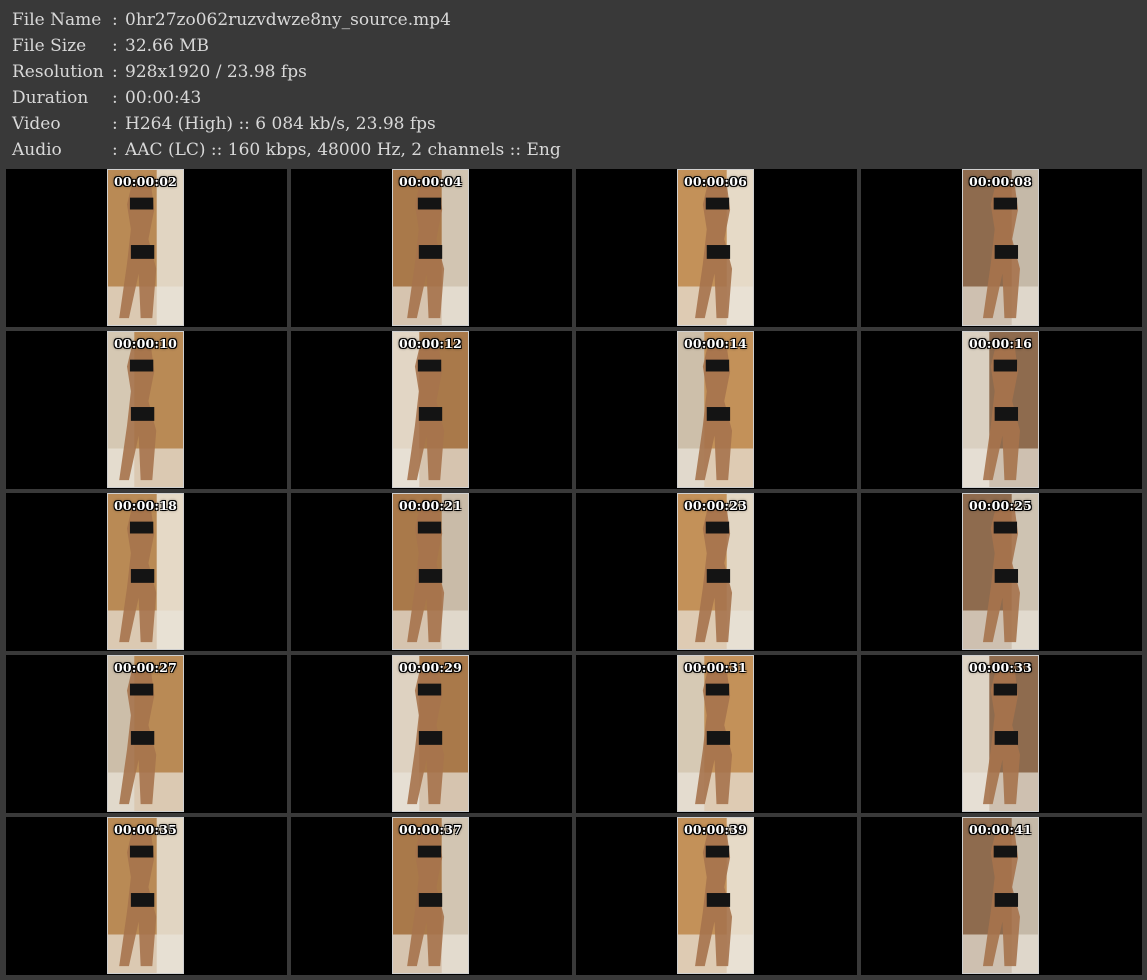 The image size is (1147, 980). I want to click on thumbnail-cell: 00:00:41, so click(1001, 896).